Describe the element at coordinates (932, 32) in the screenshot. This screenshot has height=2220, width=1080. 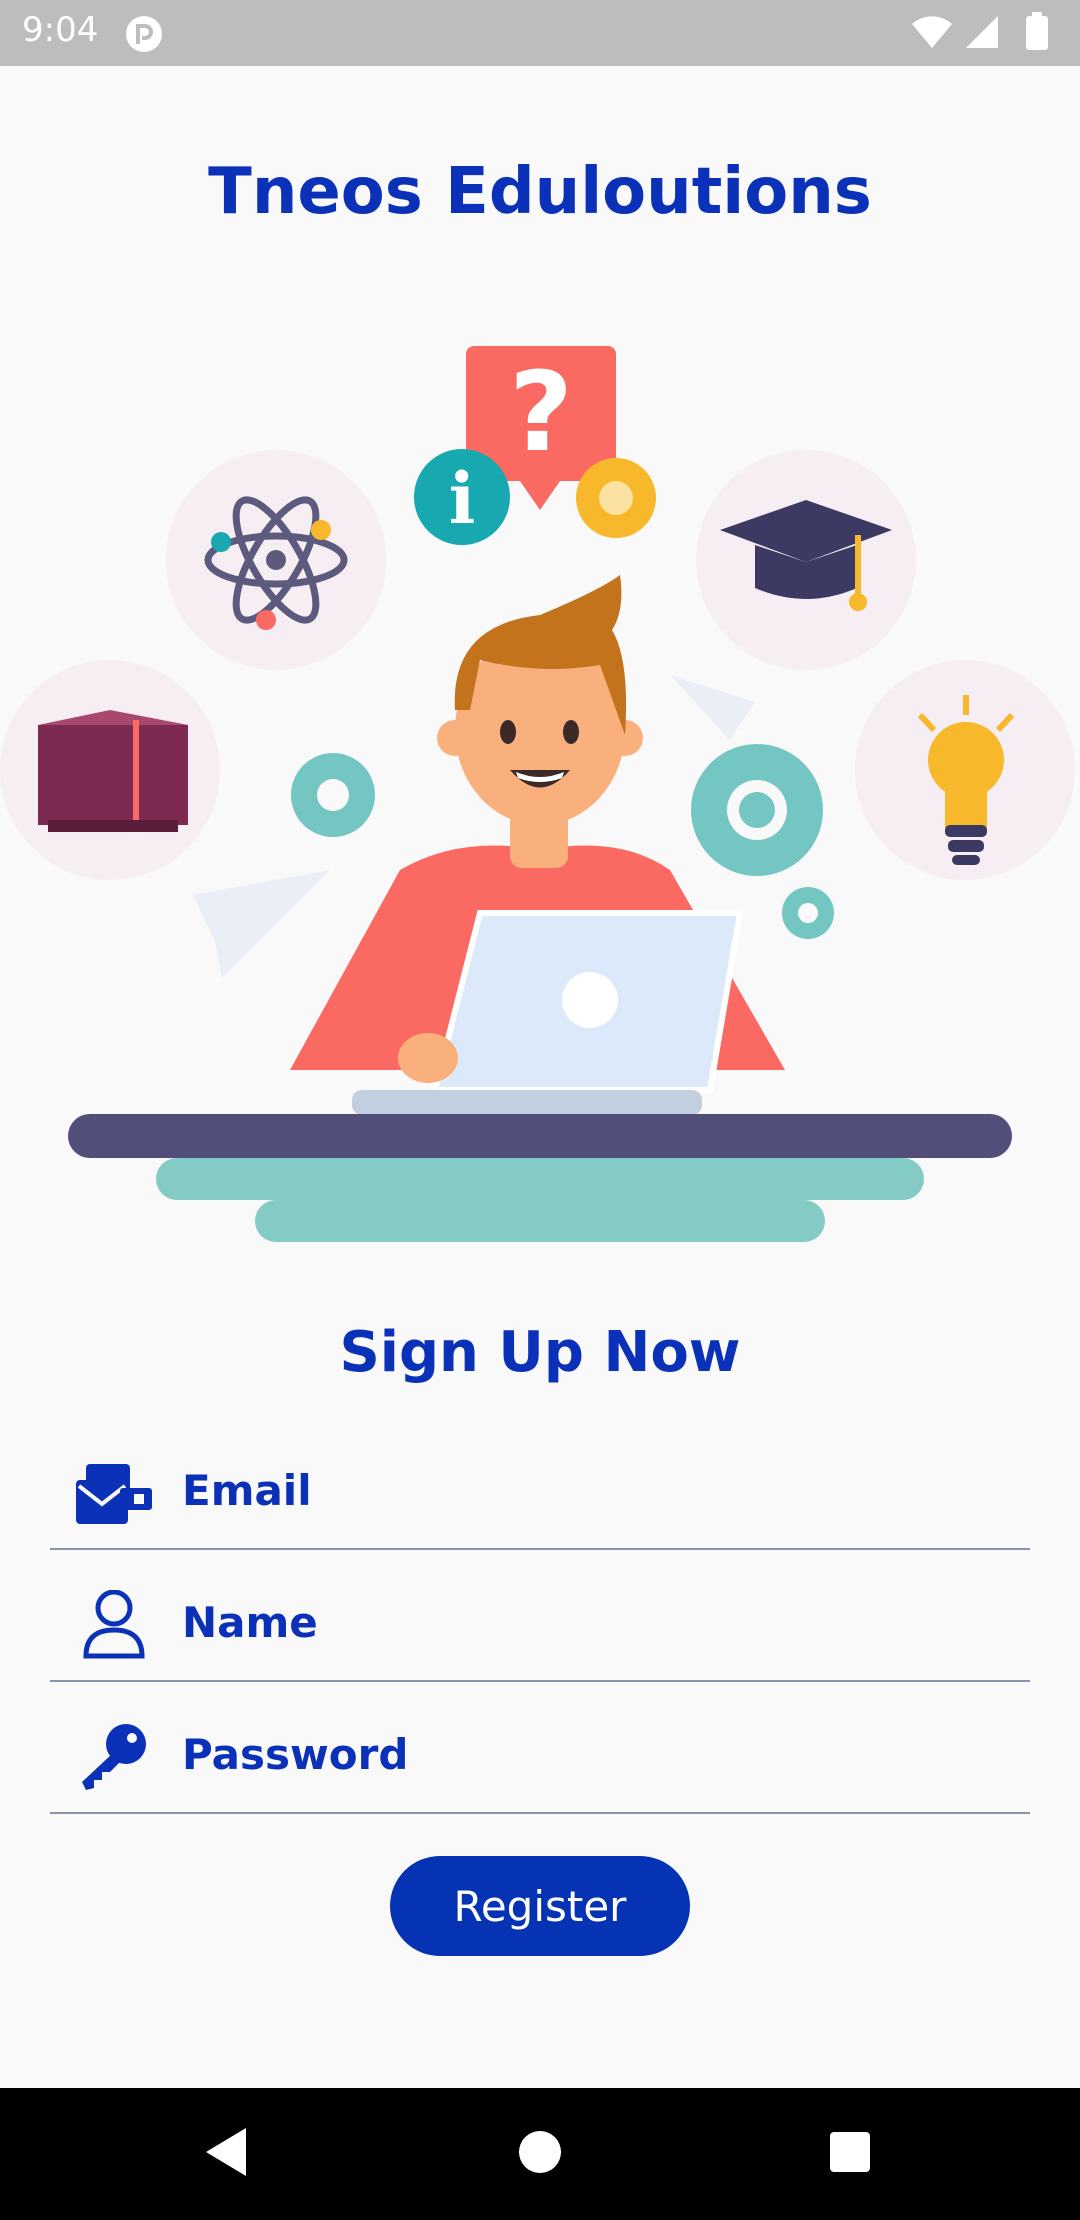
I see `wifi-icon` at that location.